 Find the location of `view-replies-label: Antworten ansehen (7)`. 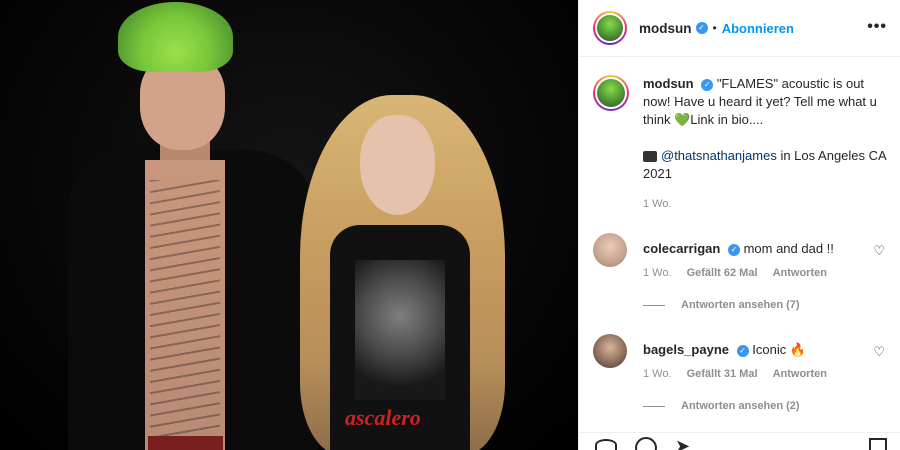

view-replies-label: Antworten ansehen (7) is located at coordinates (740, 305).